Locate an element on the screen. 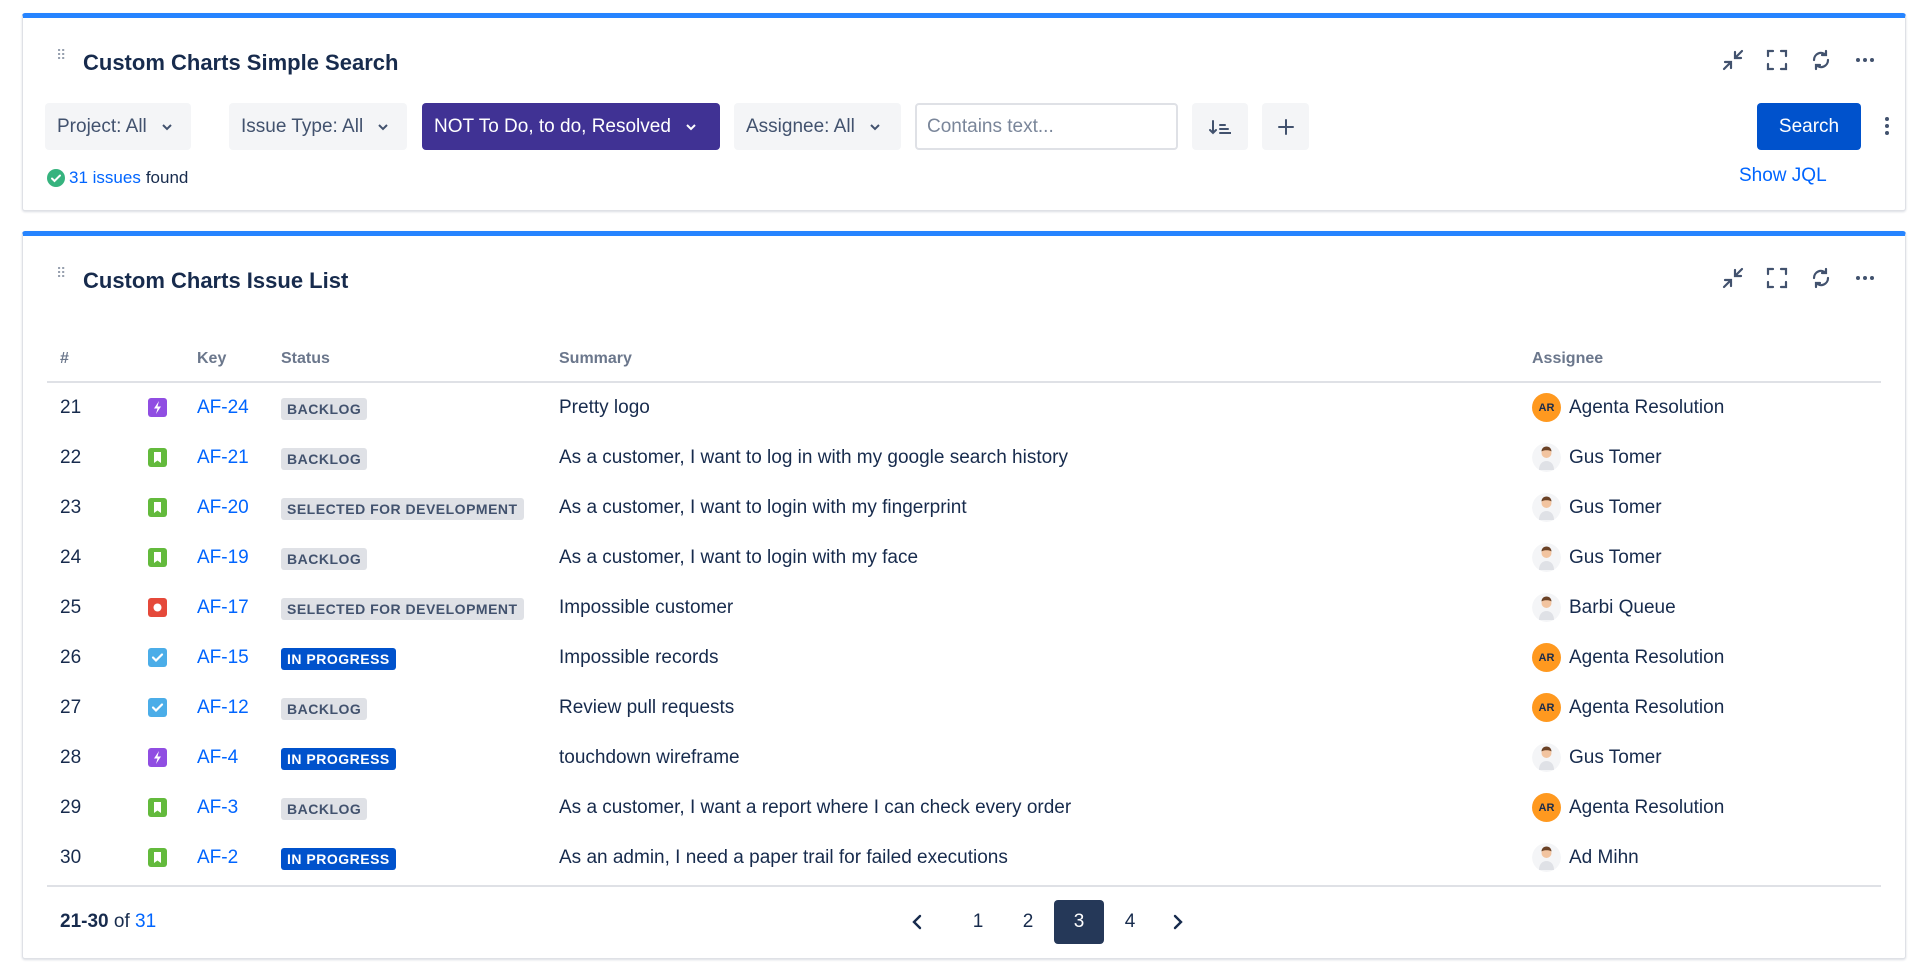 Image resolution: width=1920 pixels, height=972 pixels. issue-key-link: AF-2 is located at coordinates (217, 858).